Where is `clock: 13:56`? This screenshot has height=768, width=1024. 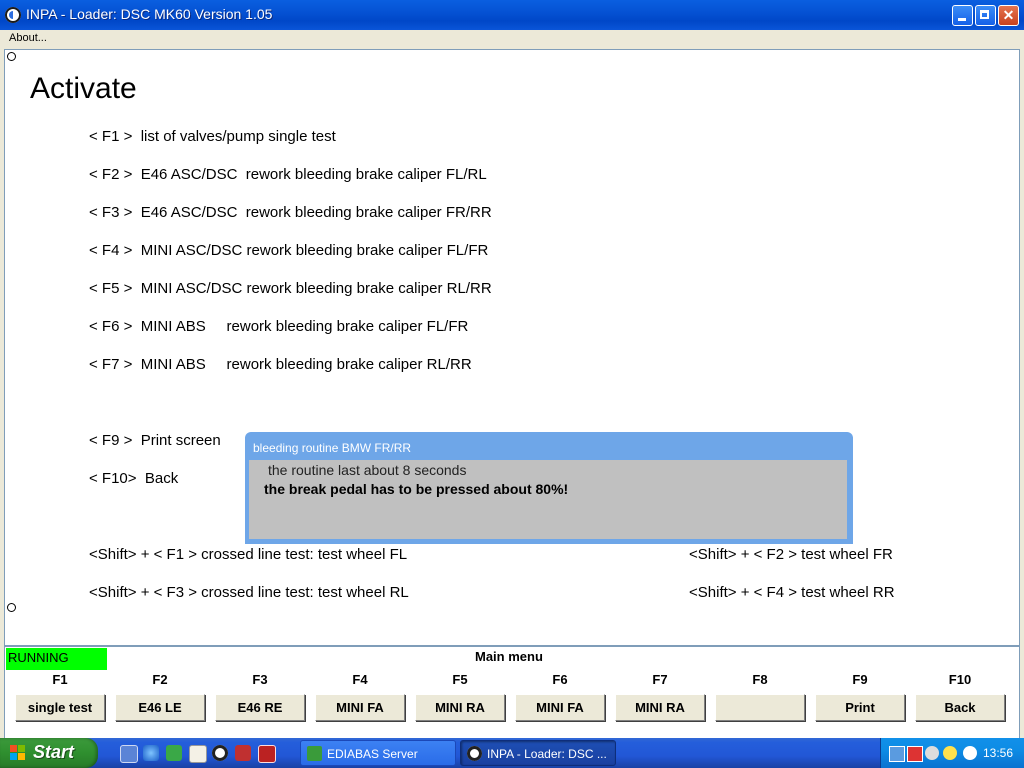 clock: 13:56 is located at coordinates (998, 753).